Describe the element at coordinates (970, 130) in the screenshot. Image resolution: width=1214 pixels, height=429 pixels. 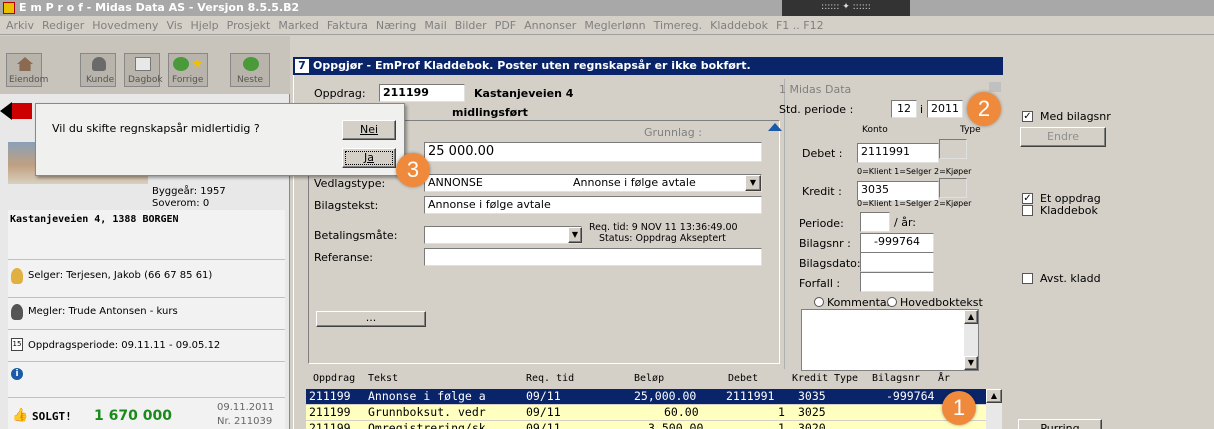
I see `type-header: Type` at that location.